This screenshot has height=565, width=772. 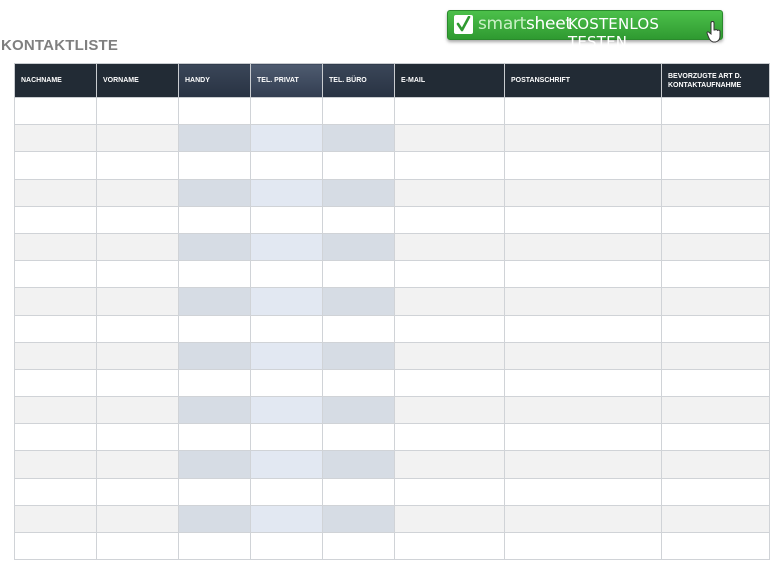 What do you see at coordinates (585, 30) in the screenshot?
I see `smartsheet-trial-button: smartsheet KOSTENLOS TESTEN` at bounding box center [585, 30].